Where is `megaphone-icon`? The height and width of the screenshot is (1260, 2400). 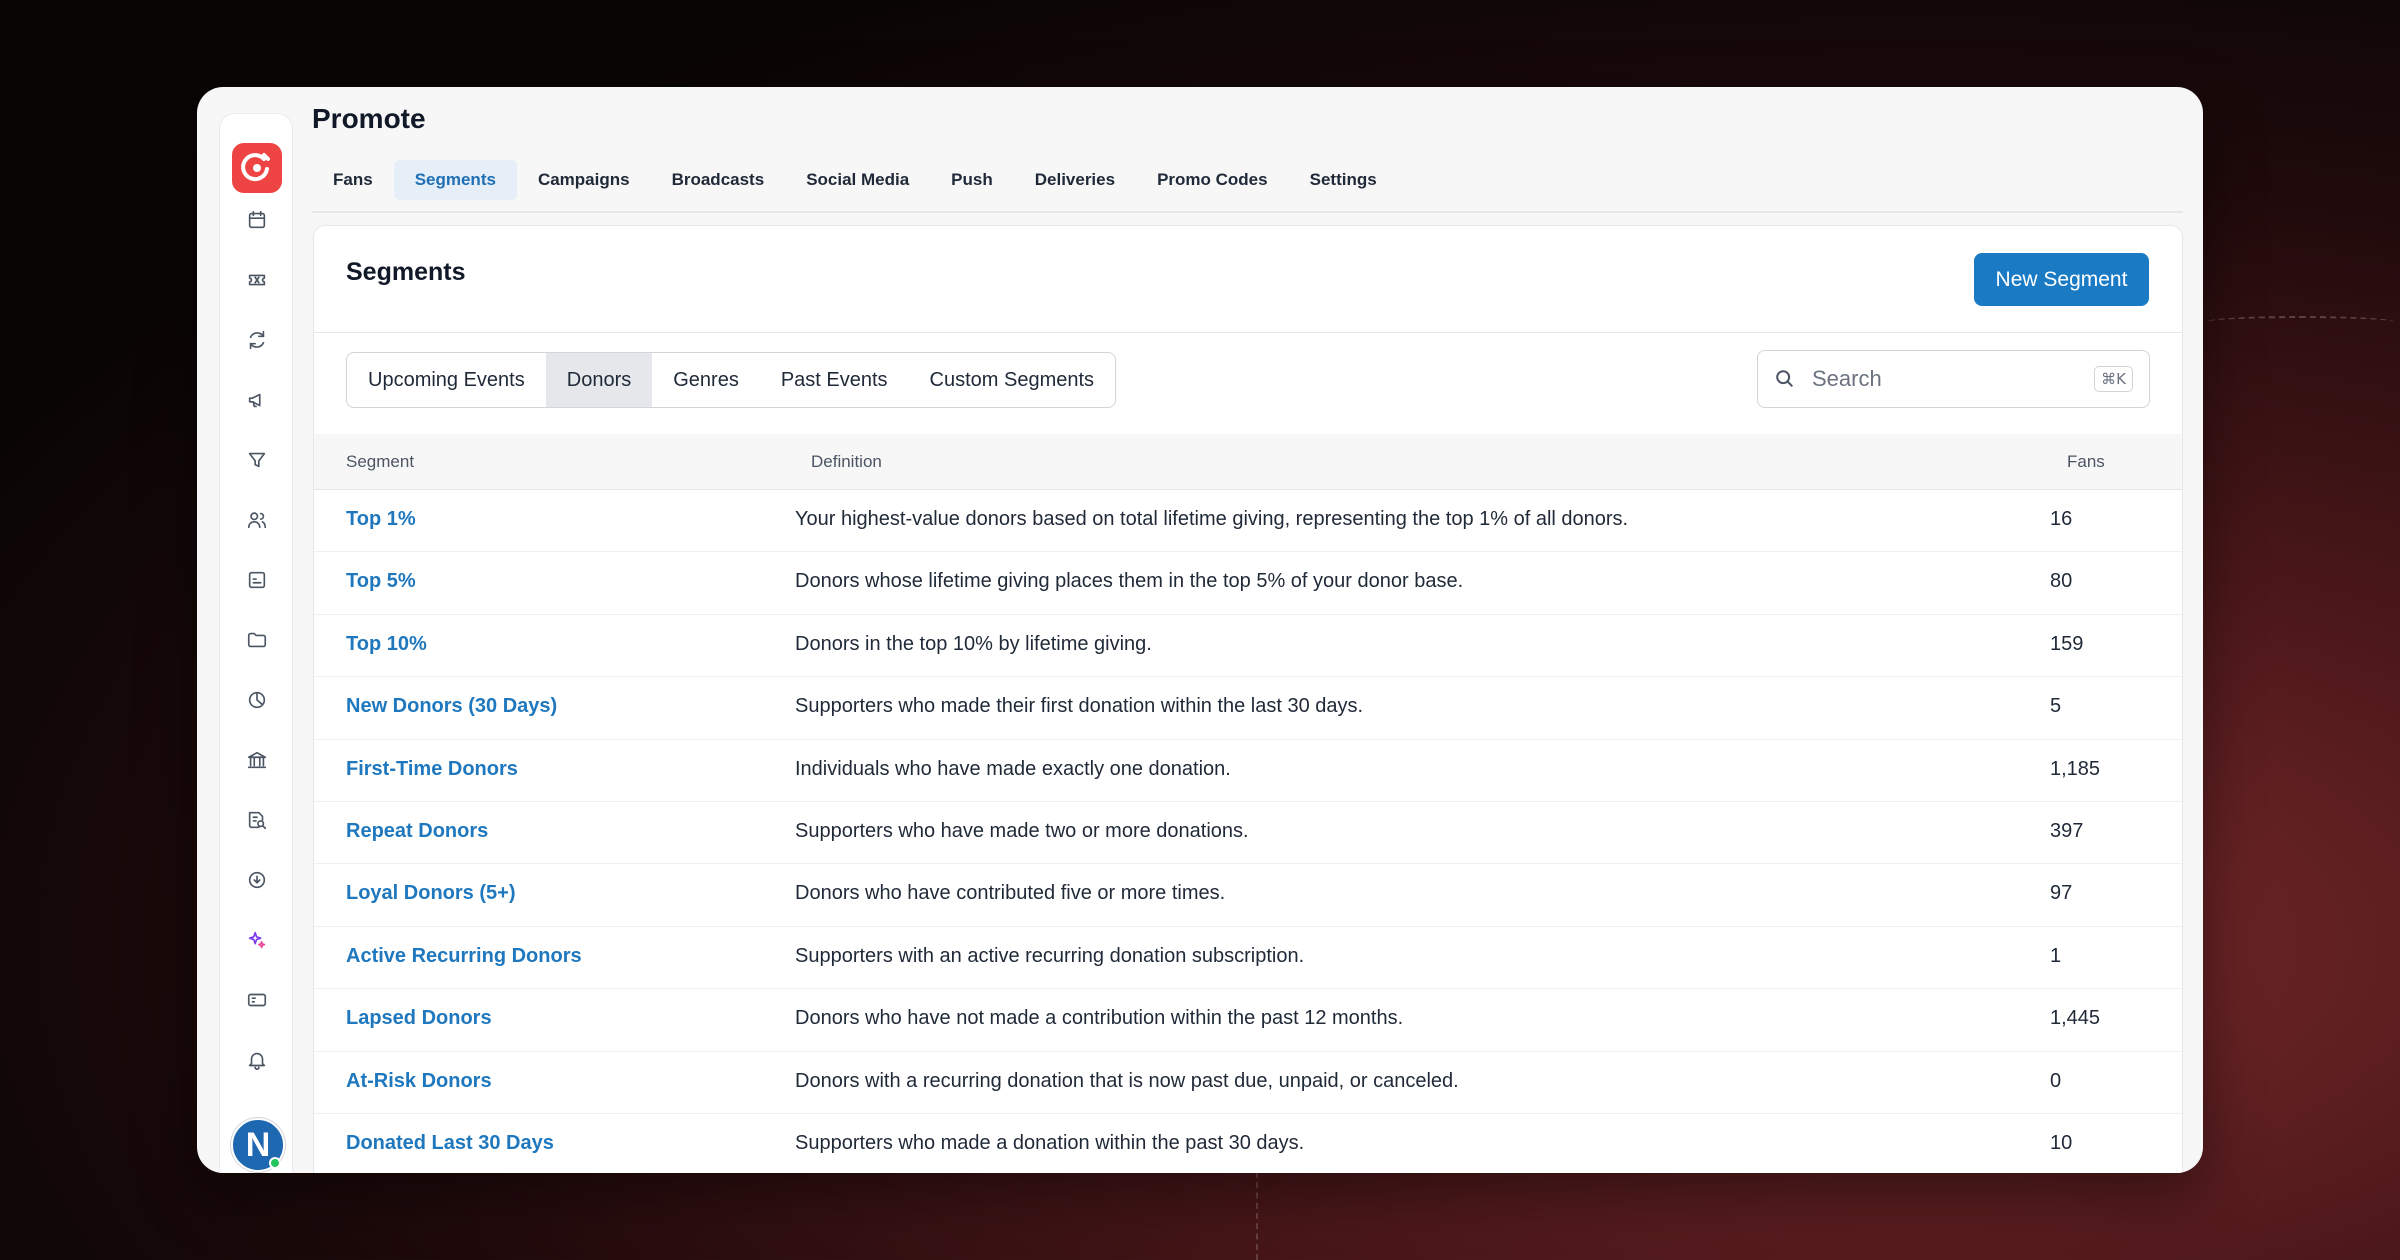 megaphone-icon is located at coordinates (257, 400).